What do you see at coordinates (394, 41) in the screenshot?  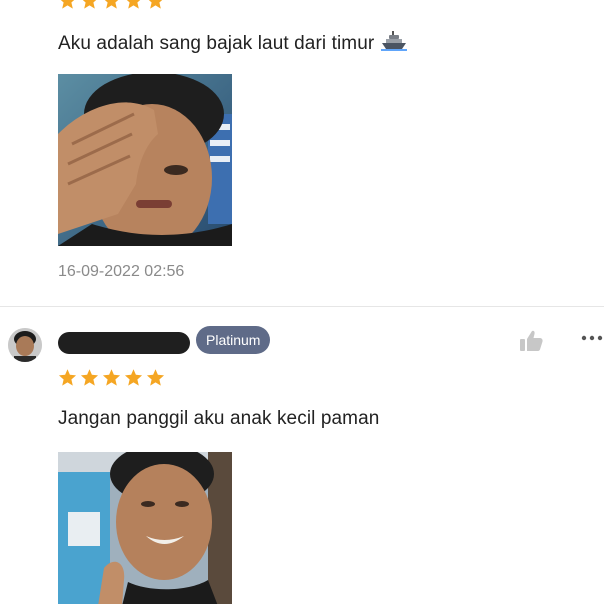 I see `ship-icon` at bounding box center [394, 41].